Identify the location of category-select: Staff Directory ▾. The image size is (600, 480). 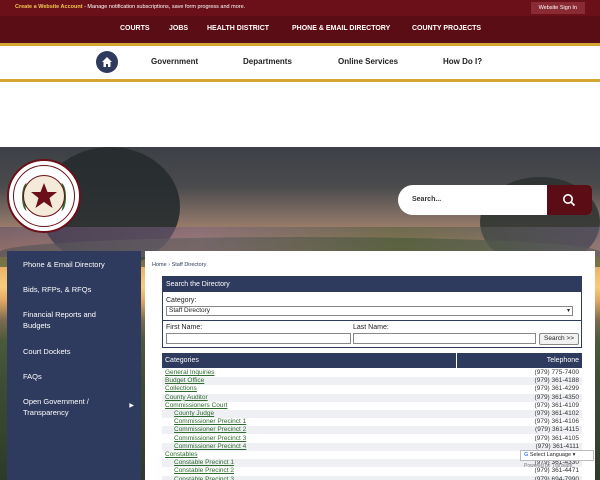
(369, 311).